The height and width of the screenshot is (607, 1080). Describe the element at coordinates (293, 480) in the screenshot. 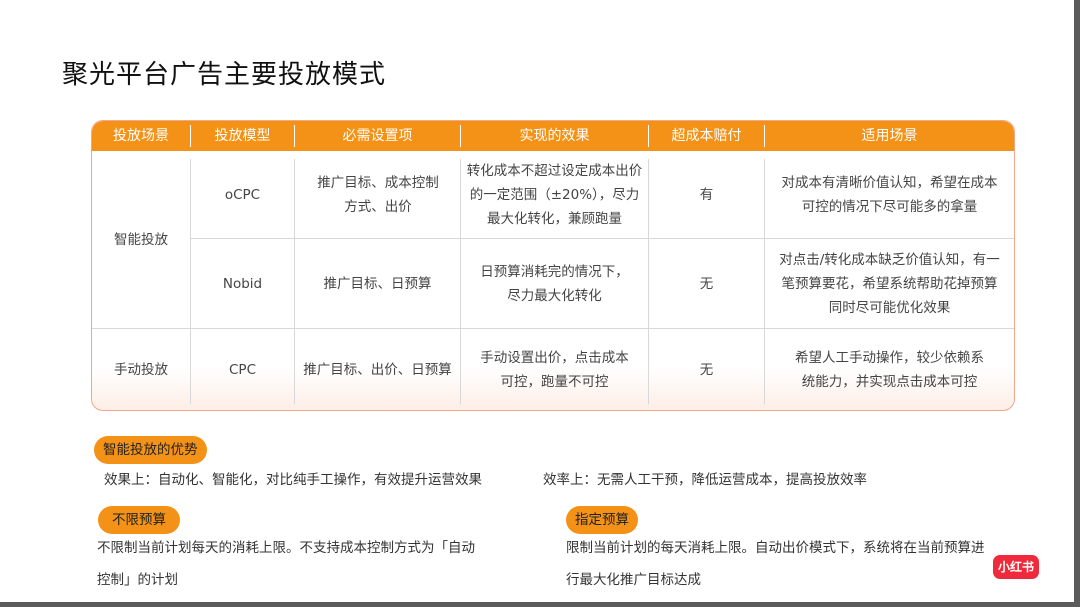

I see `advantage-effect: 效果上：自动化、智能化，对比纯手工操作，有效提升运营效果` at that location.